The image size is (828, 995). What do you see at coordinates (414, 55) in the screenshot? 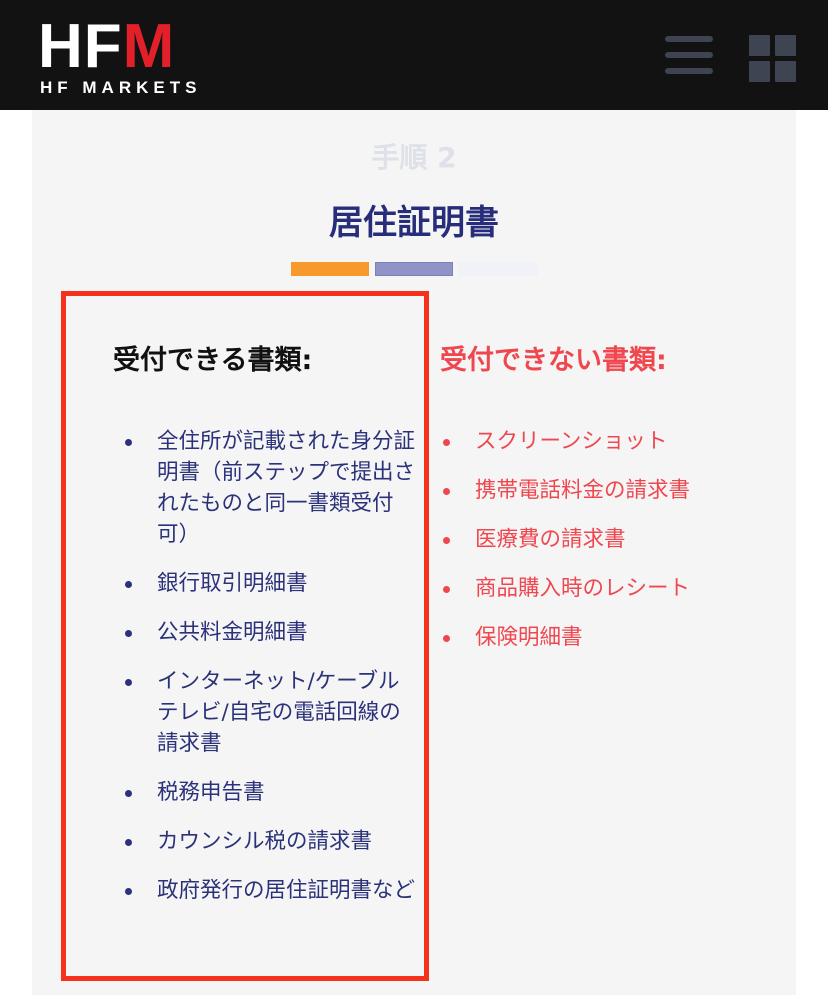
I see `header-bar: HFM HF MARKETS` at bounding box center [414, 55].